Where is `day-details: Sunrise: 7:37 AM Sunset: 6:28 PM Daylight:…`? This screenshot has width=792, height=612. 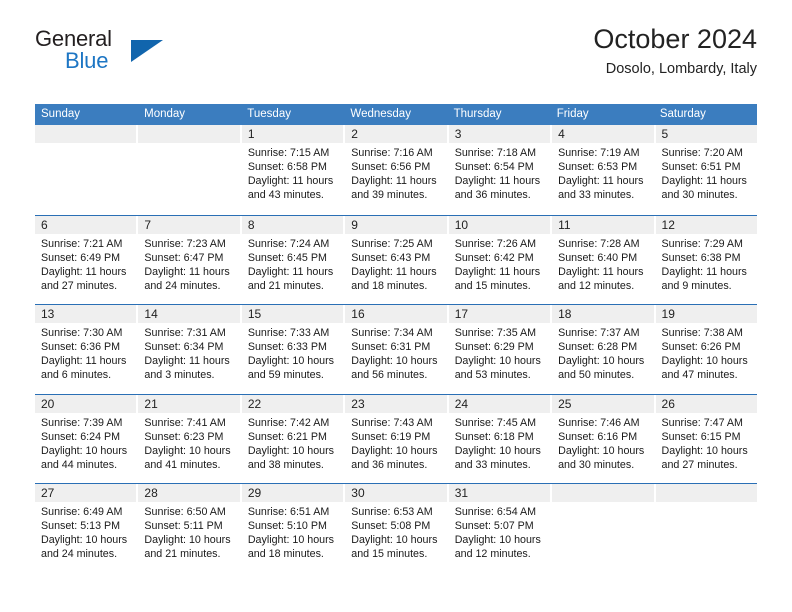
day-details: Sunrise: 7:37 AM Sunset: 6:28 PM Daylight:… is located at coordinates (602, 352).